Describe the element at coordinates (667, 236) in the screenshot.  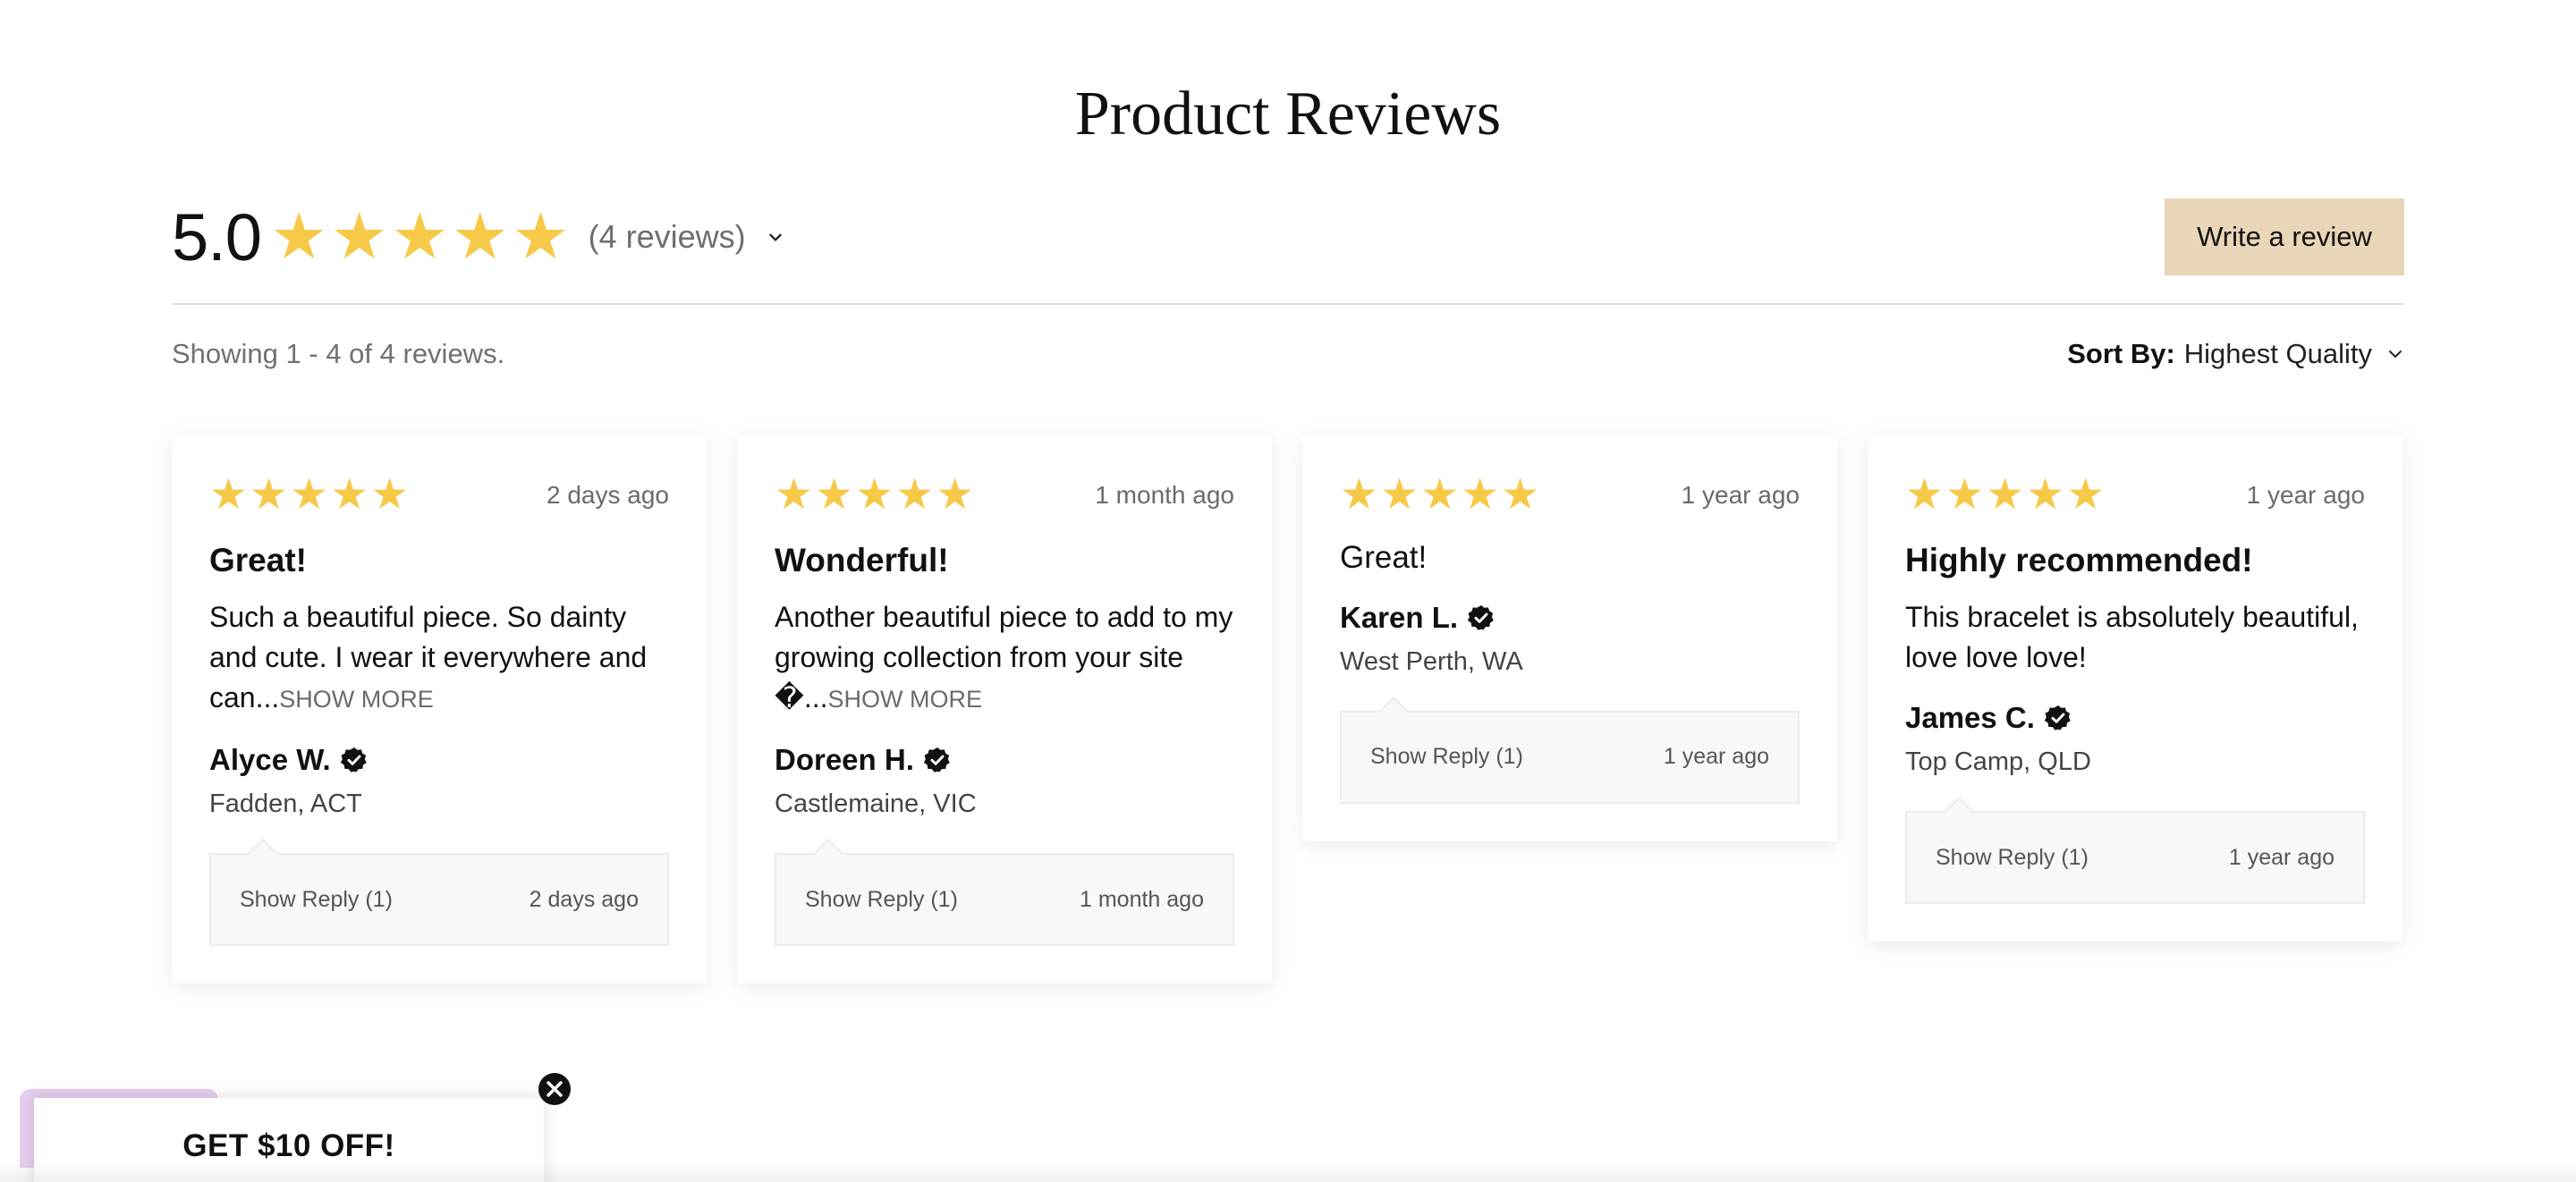
I see `review-count: (4 reviews)` at that location.